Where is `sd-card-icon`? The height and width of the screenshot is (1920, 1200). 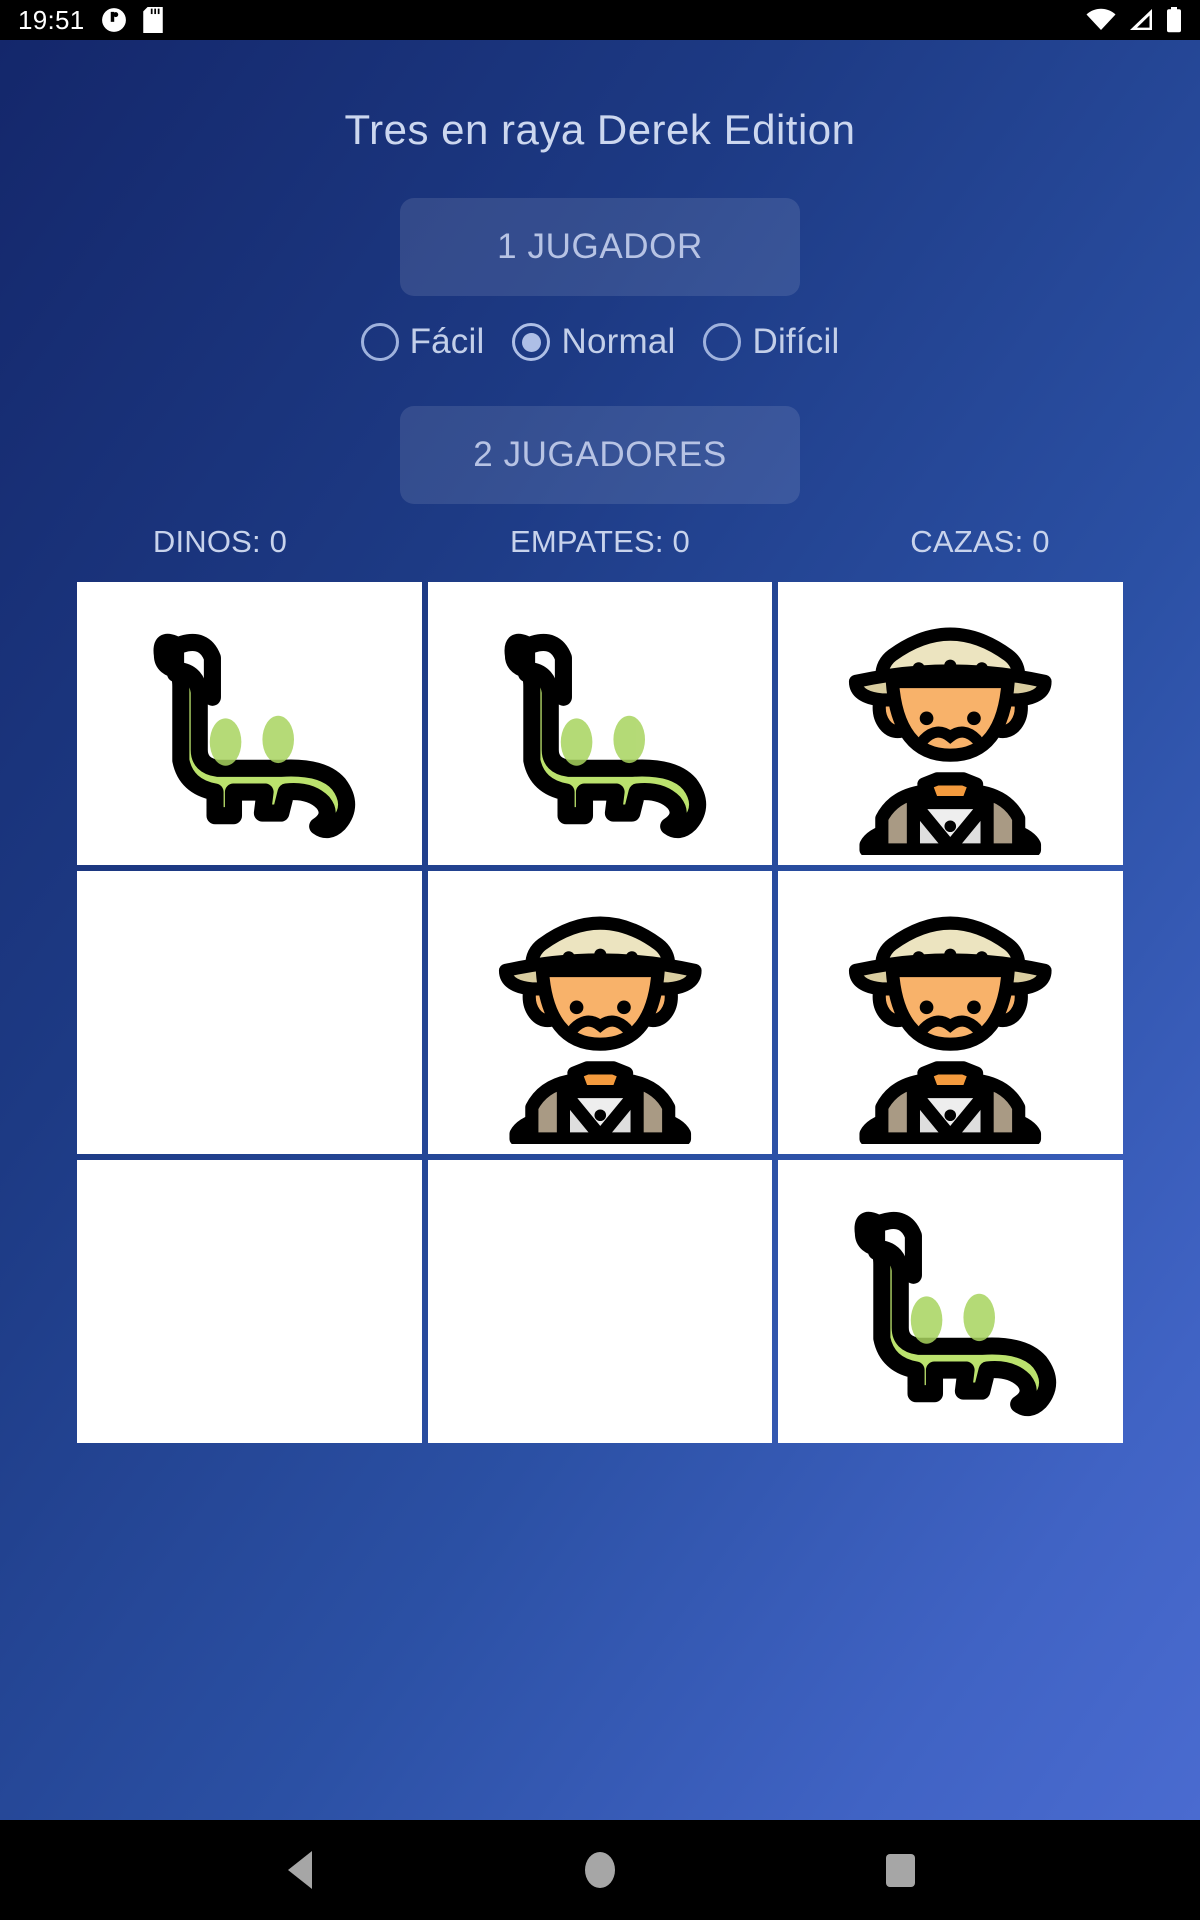
sd-card-icon is located at coordinates (152, 20).